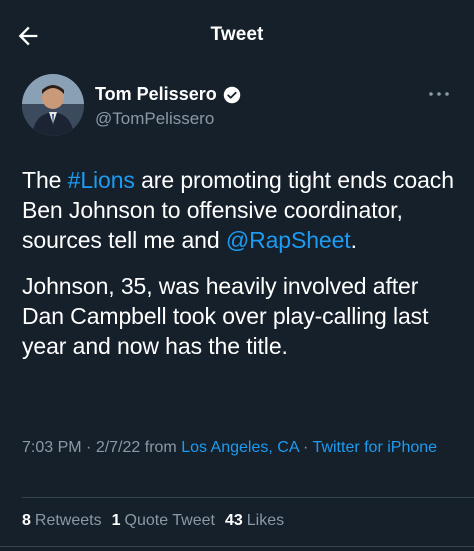 This screenshot has height=551, width=474. I want to click on more-options-button, so click(439, 94).